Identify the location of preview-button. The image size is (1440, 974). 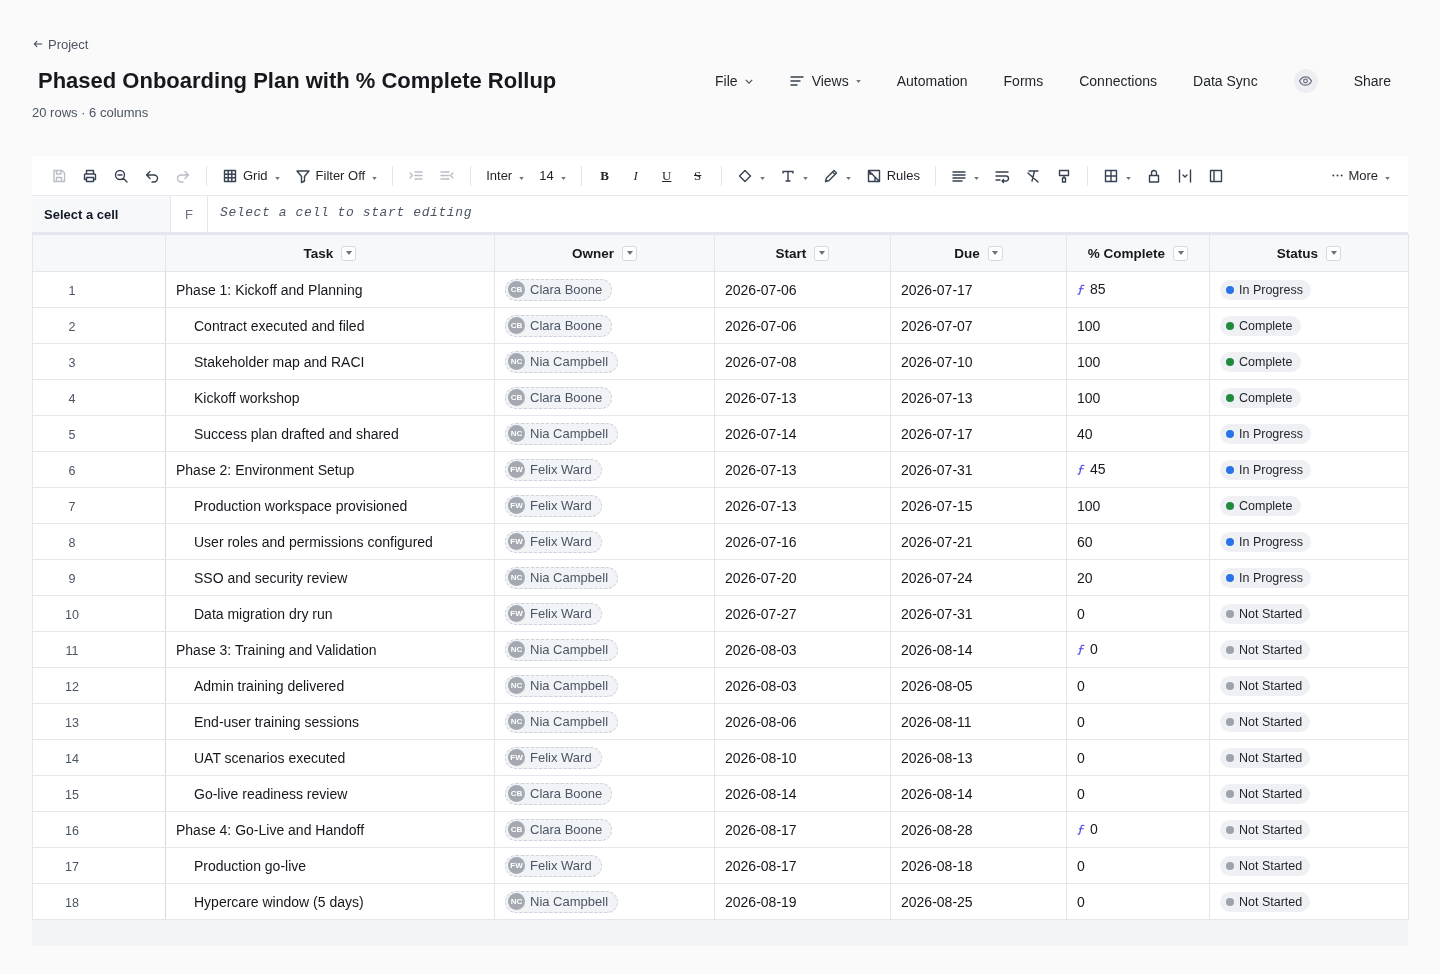
(1305, 81).